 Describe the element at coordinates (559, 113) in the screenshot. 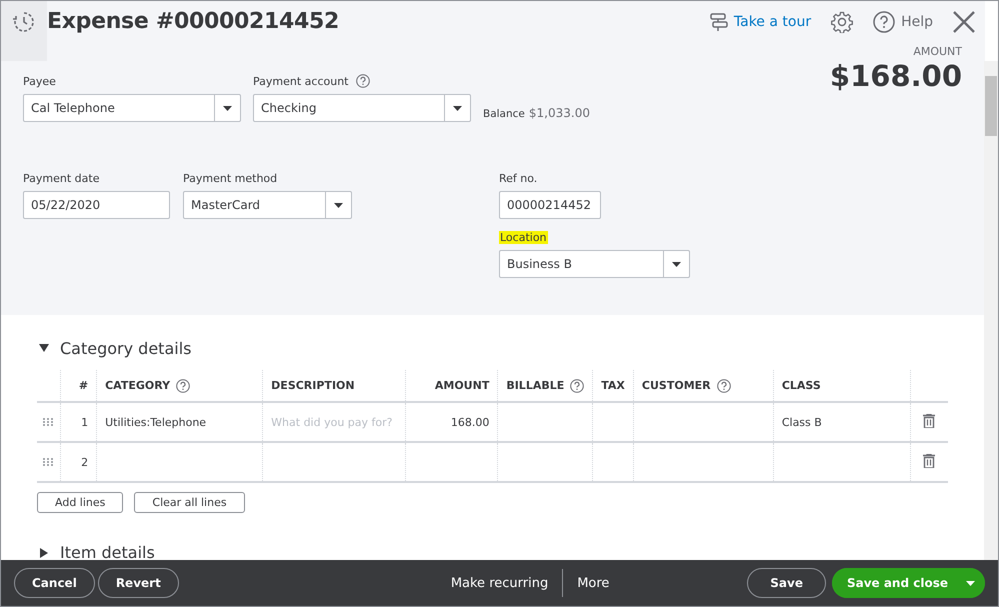

I see `balance-value: $1,033.00` at that location.